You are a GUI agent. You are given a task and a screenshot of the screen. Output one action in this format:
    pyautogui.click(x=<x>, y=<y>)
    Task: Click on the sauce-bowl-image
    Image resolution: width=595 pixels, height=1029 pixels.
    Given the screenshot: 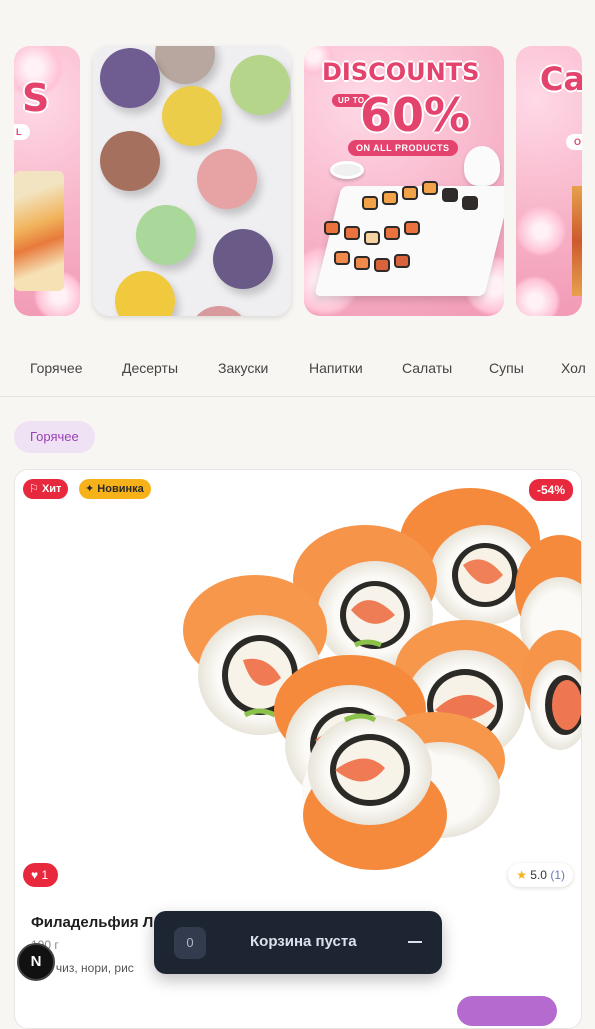 What is the action you would take?
    pyautogui.click(x=347, y=170)
    